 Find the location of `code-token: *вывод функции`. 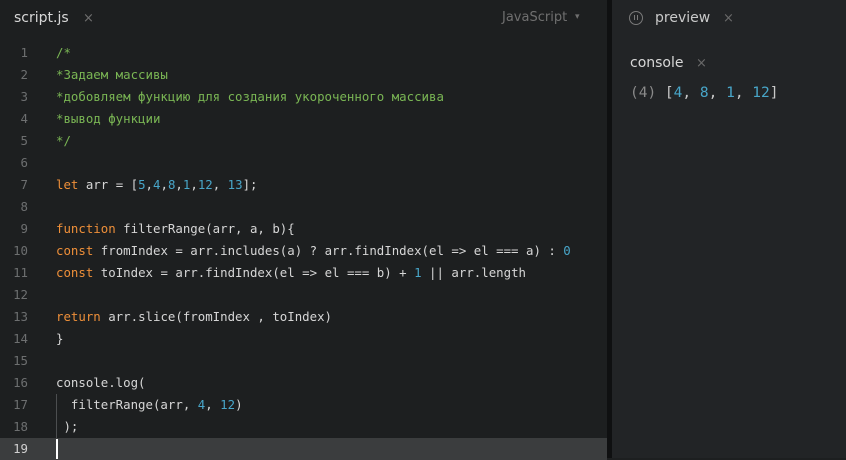

code-token: *вывод функции is located at coordinates (108, 118).